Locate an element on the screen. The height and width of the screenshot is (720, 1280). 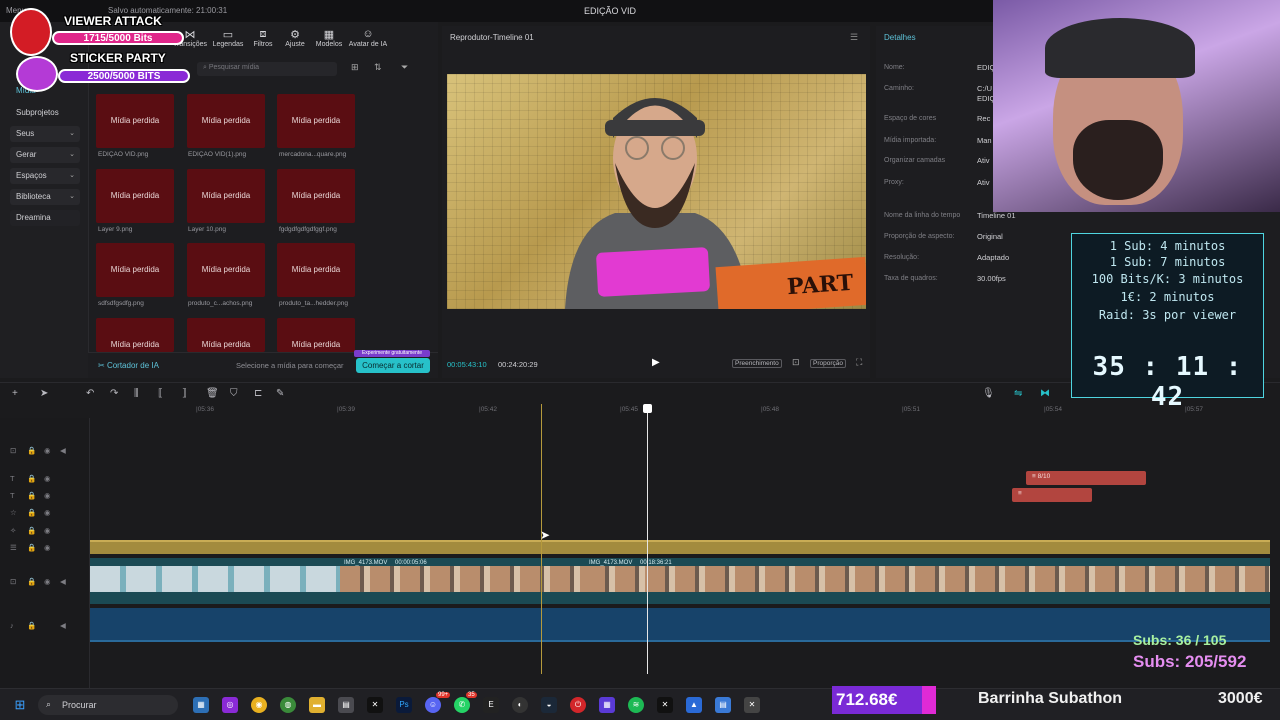
capcut-alt-icon: ✕ is located at coordinates (665, 705).